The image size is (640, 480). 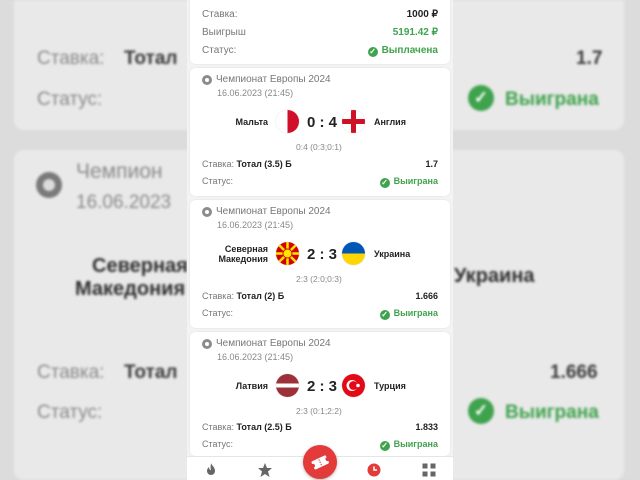 I want to click on bg-status: Выиграна, so click(x=552, y=99).